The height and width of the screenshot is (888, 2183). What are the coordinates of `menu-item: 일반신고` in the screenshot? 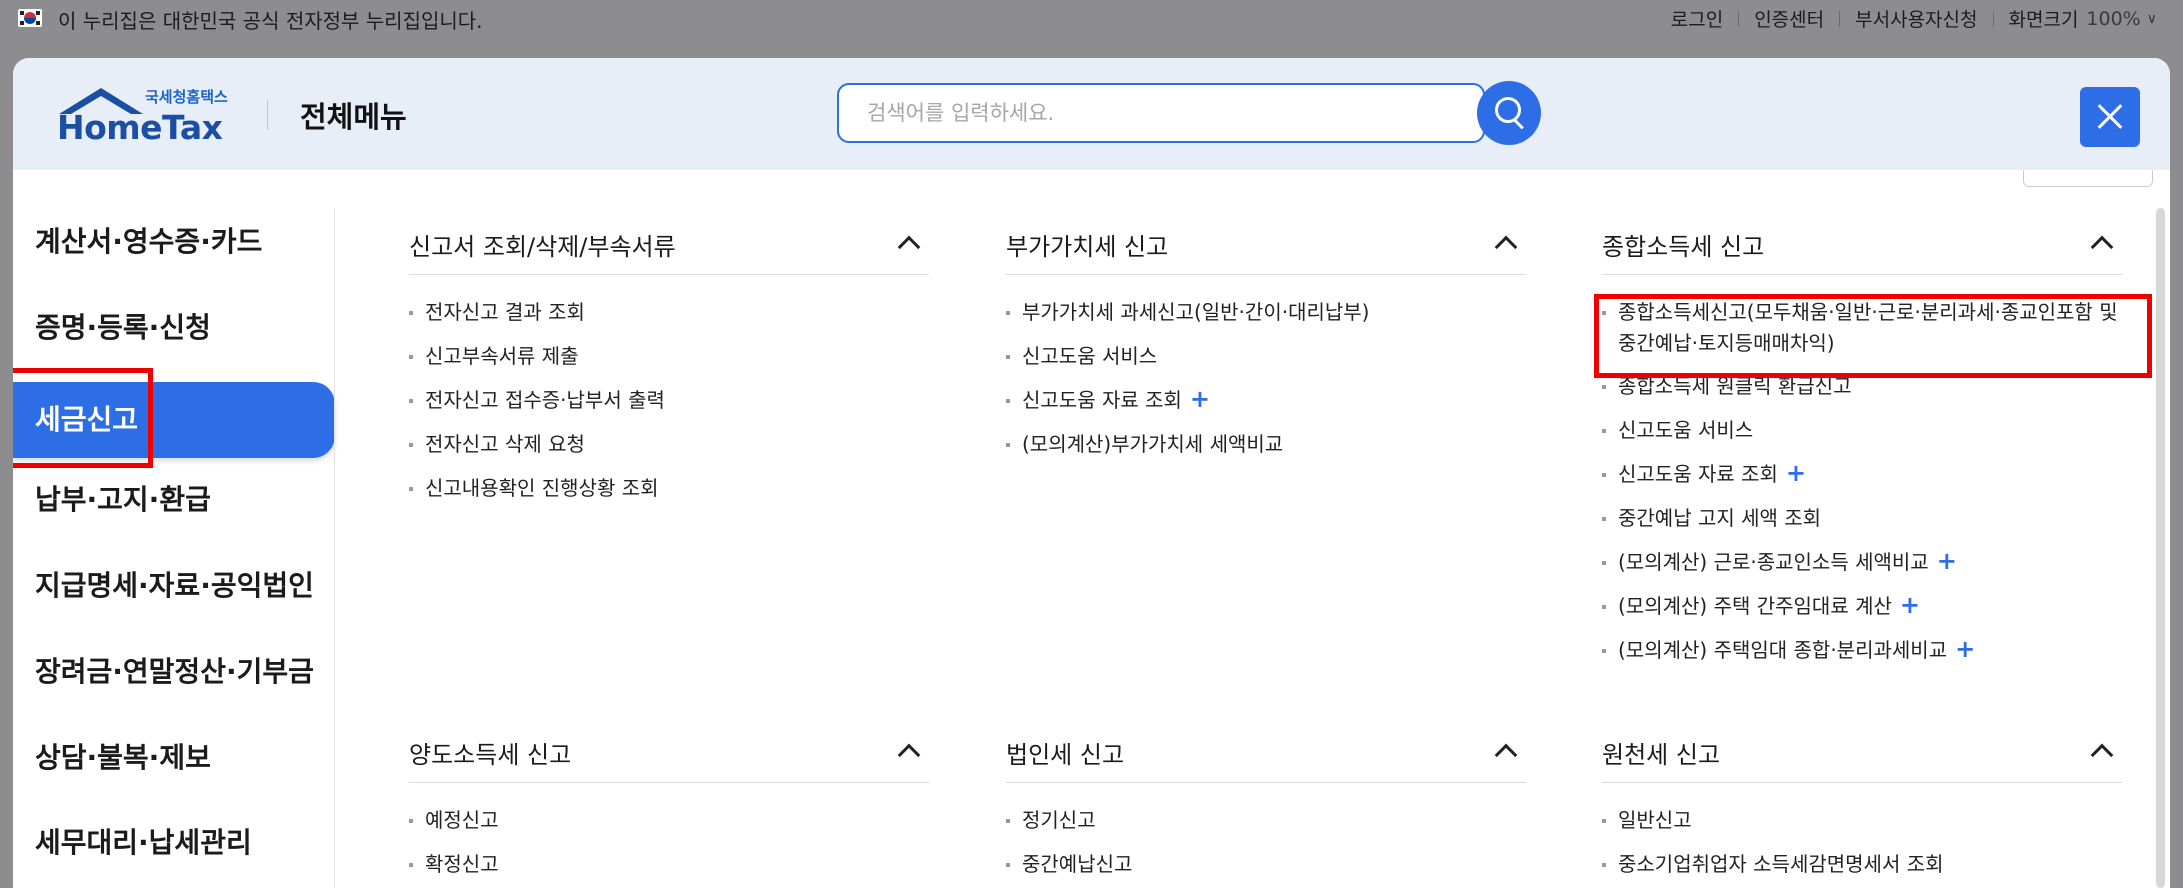 It's located at (1872, 827).